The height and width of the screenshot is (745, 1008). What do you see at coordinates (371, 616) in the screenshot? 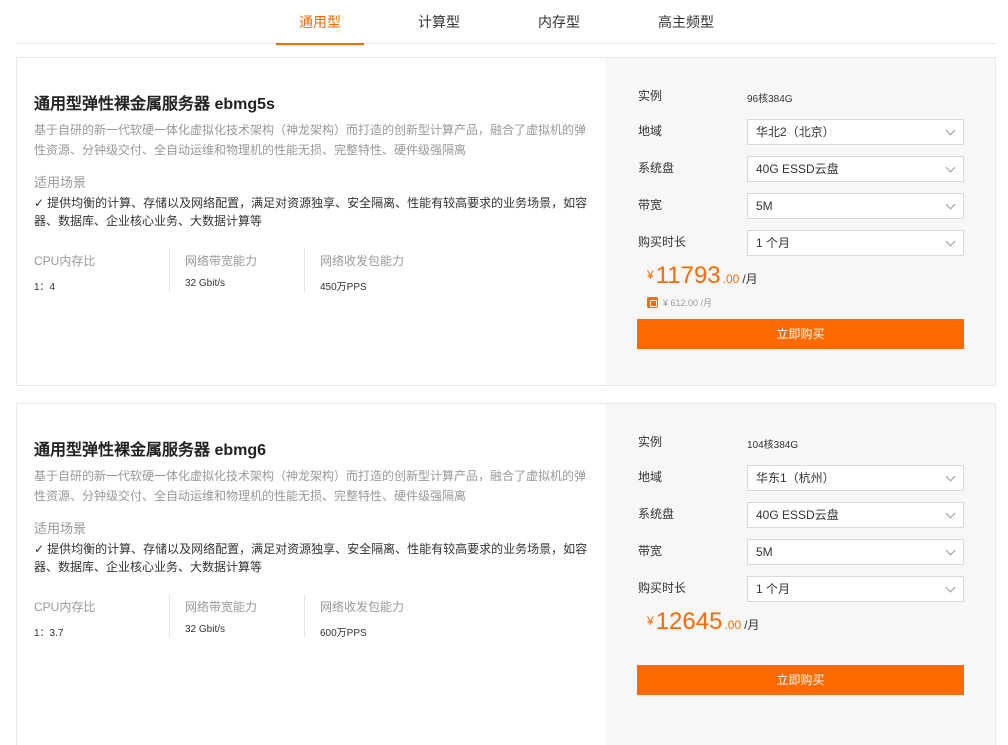
I see `spec-network-pps: 网络收发包能力 600万PPS` at bounding box center [371, 616].